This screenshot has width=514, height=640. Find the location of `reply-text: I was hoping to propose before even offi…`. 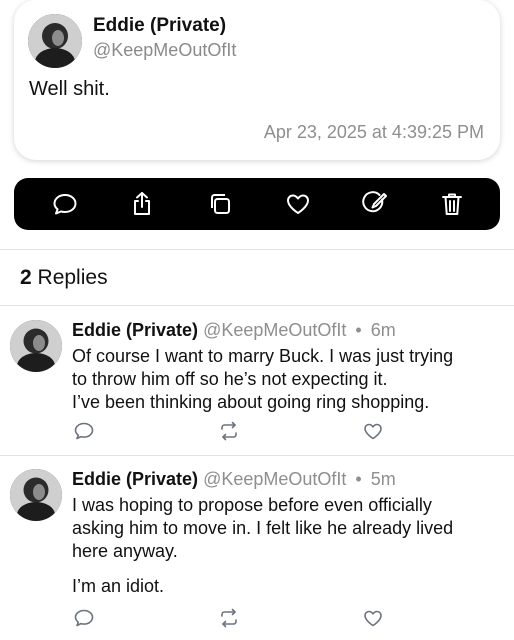

reply-text: I was hoping to propose before even offi… is located at coordinates (287, 546).